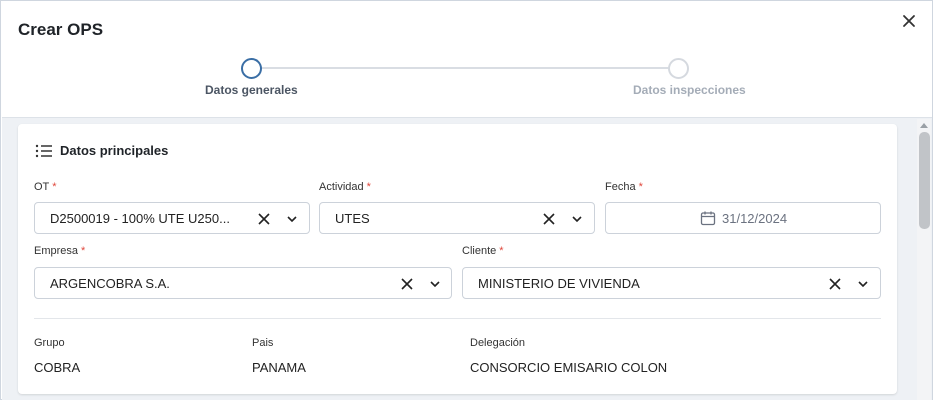  I want to click on grupo-label: Grupo, so click(49, 343).